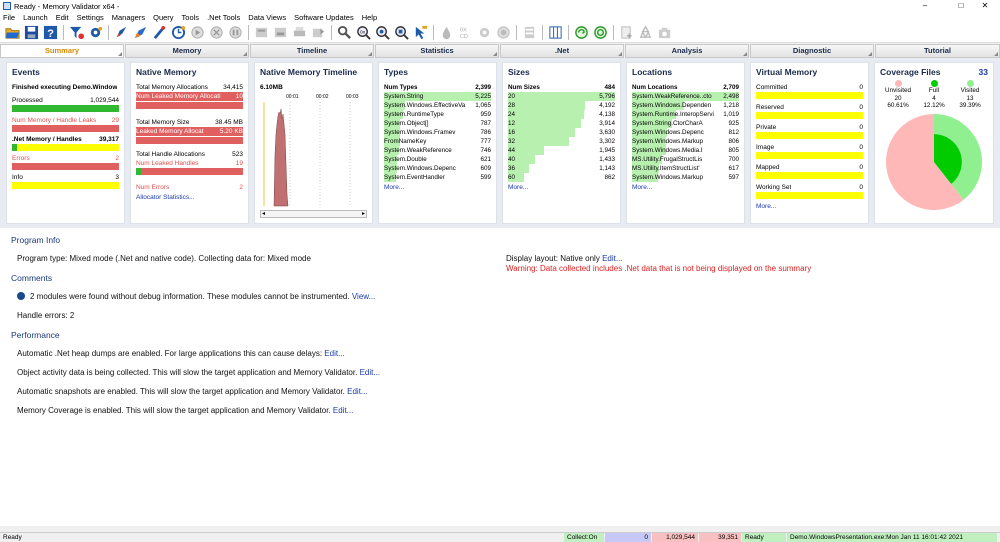 The height and width of the screenshot is (542, 1000). What do you see at coordinates (312, 51) in the screenshot?
I see `tab-timeline: Timeline` at bounding box center [312, 51].